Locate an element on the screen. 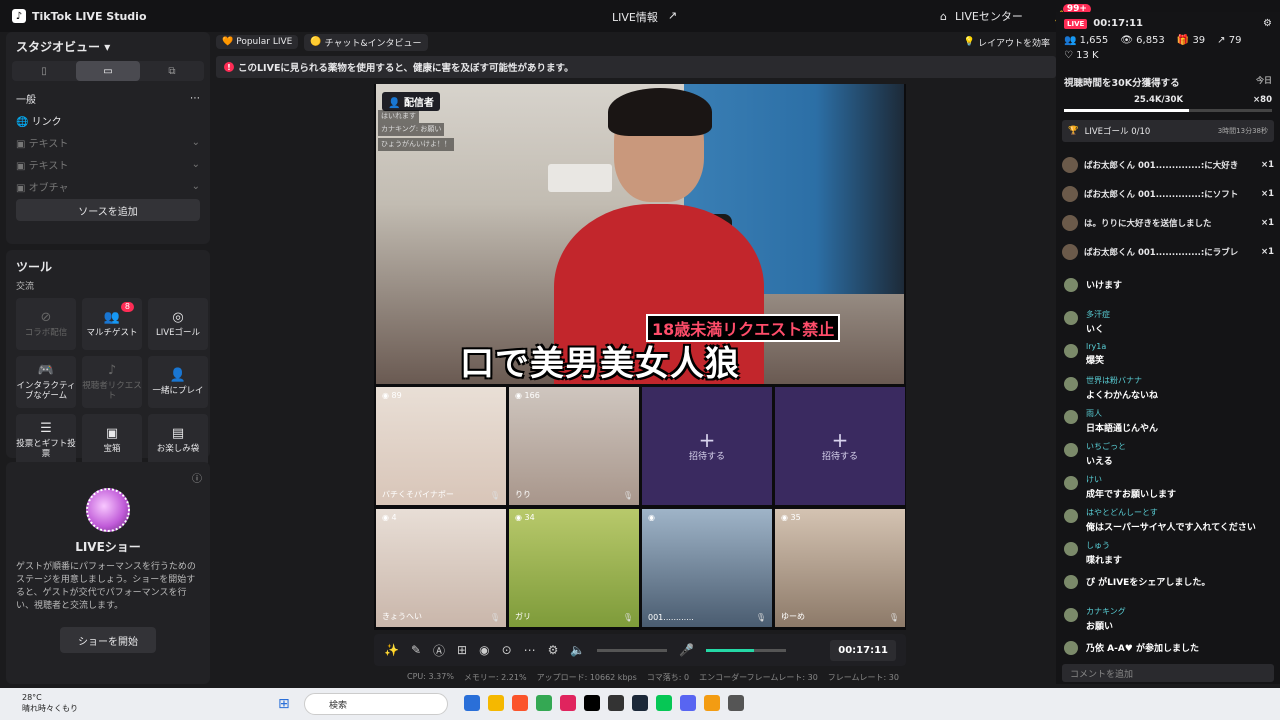 The height and width of the screenshot is (720, 1280). mic-volume-slider is located at coordinates (746, 650).